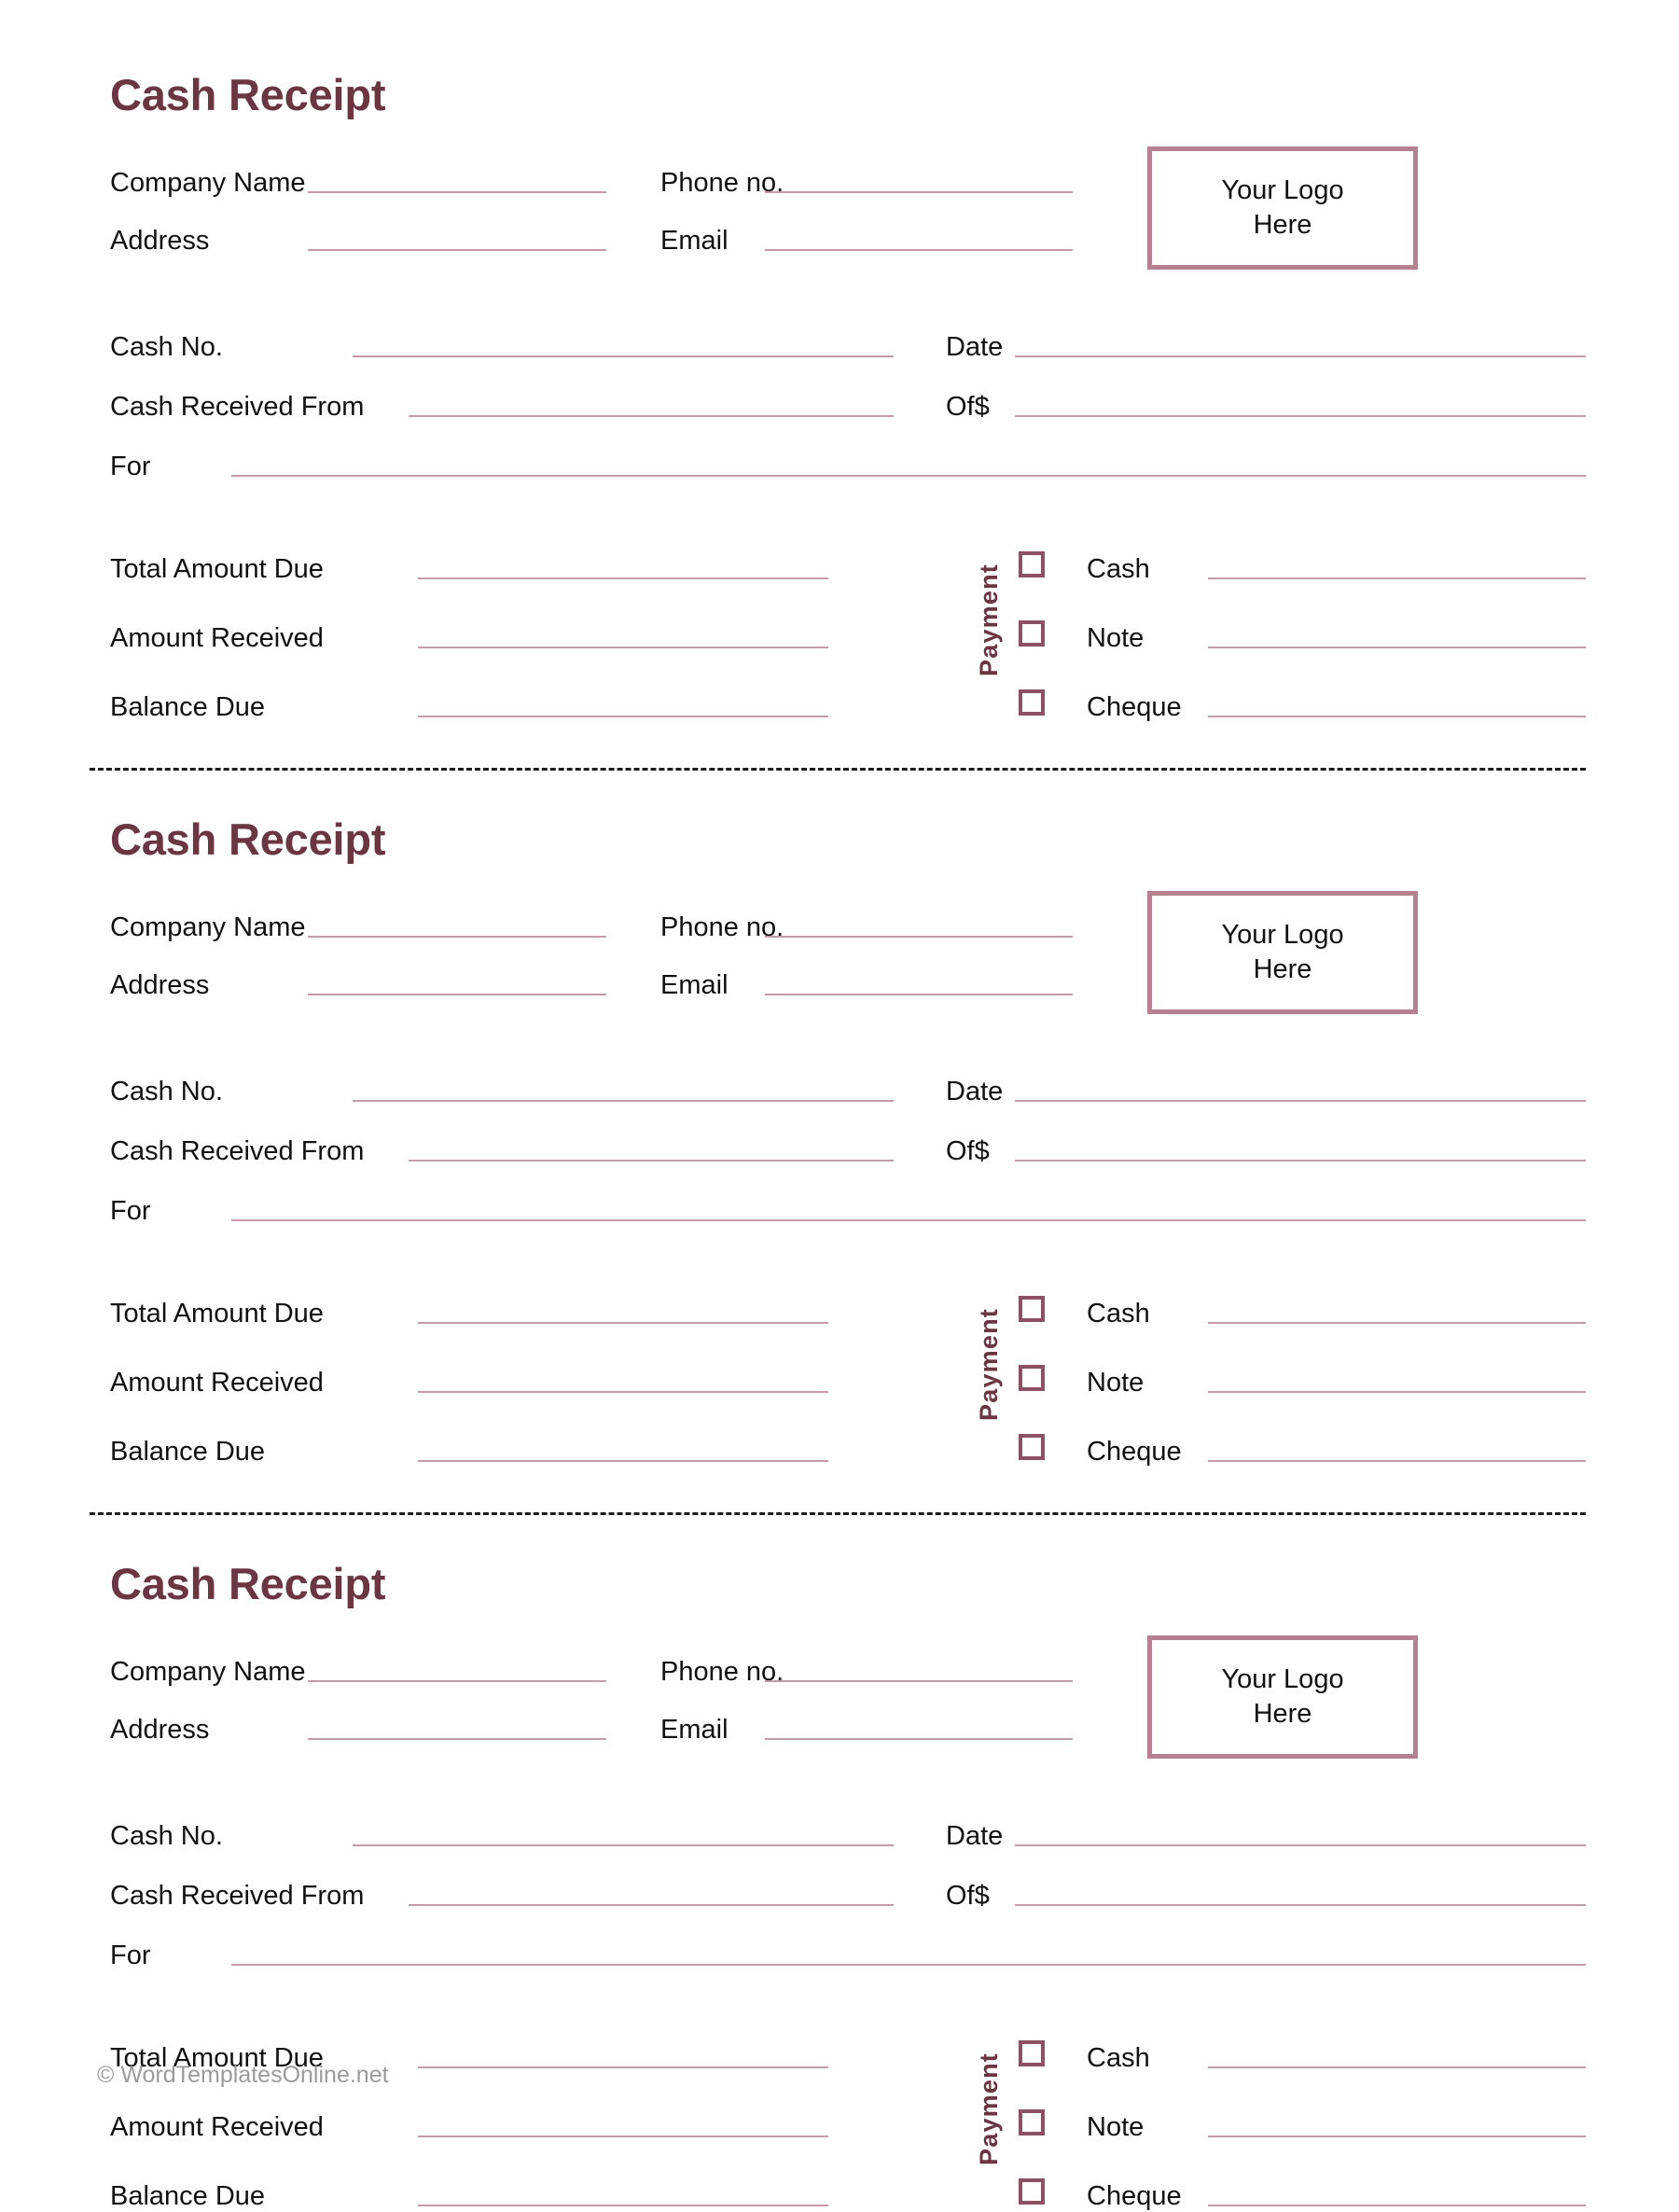 This screenshot has height=2212, width=1679. Describe the element at coordinates (694, 1730) in the screenshot. I see `email-label: Email` at that location.